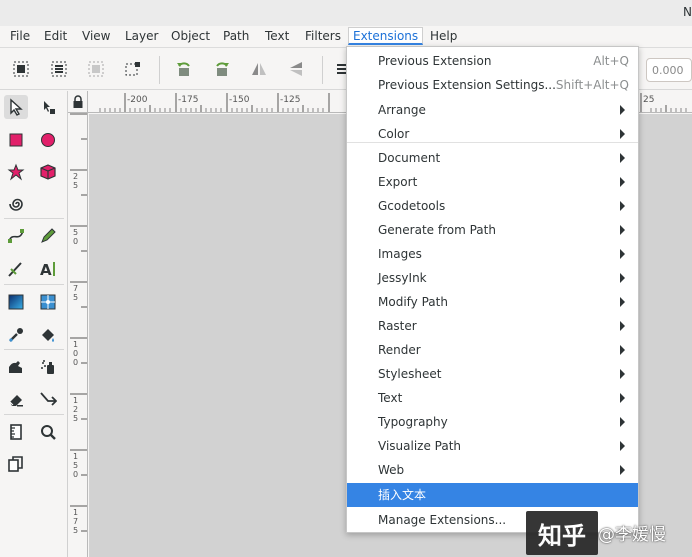 The width and height of the screenshot is (692, 557). Describe the element at coordinates (412, 206) in the screenshot. I see `menu-item-label: Gcodetools` at that location.